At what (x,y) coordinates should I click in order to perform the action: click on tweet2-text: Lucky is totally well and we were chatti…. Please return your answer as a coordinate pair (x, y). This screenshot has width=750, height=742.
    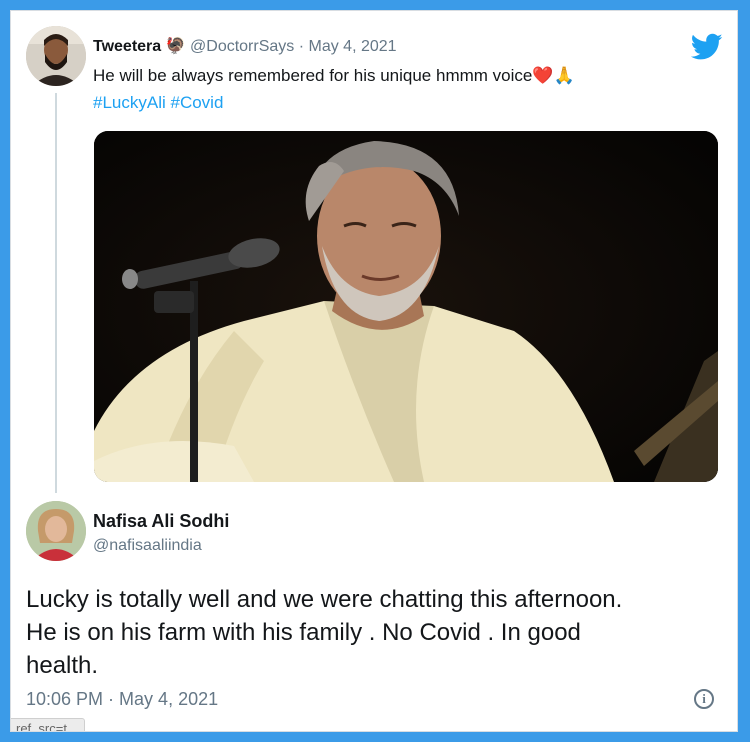
    Looking at the image, I should click on (376, 632).